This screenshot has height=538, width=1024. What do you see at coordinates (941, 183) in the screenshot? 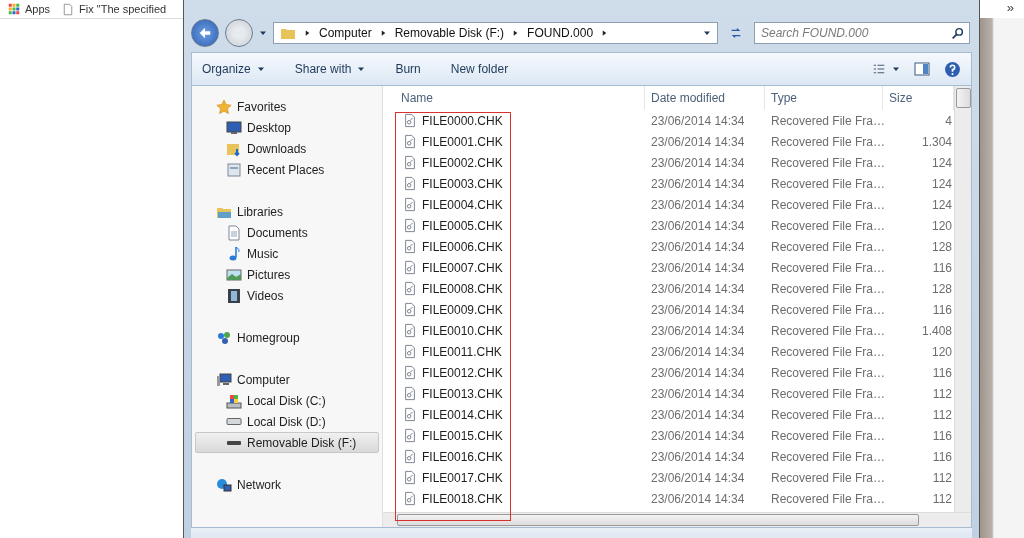
I see `table-cell-text: 124` at bounding box center [941, 183].